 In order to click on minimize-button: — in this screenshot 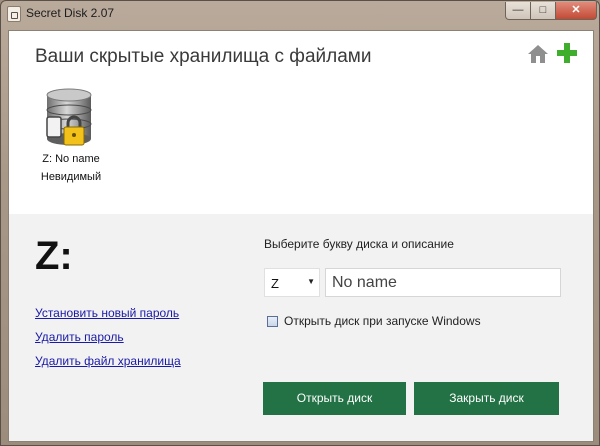, I will do `click(518, 11)`.